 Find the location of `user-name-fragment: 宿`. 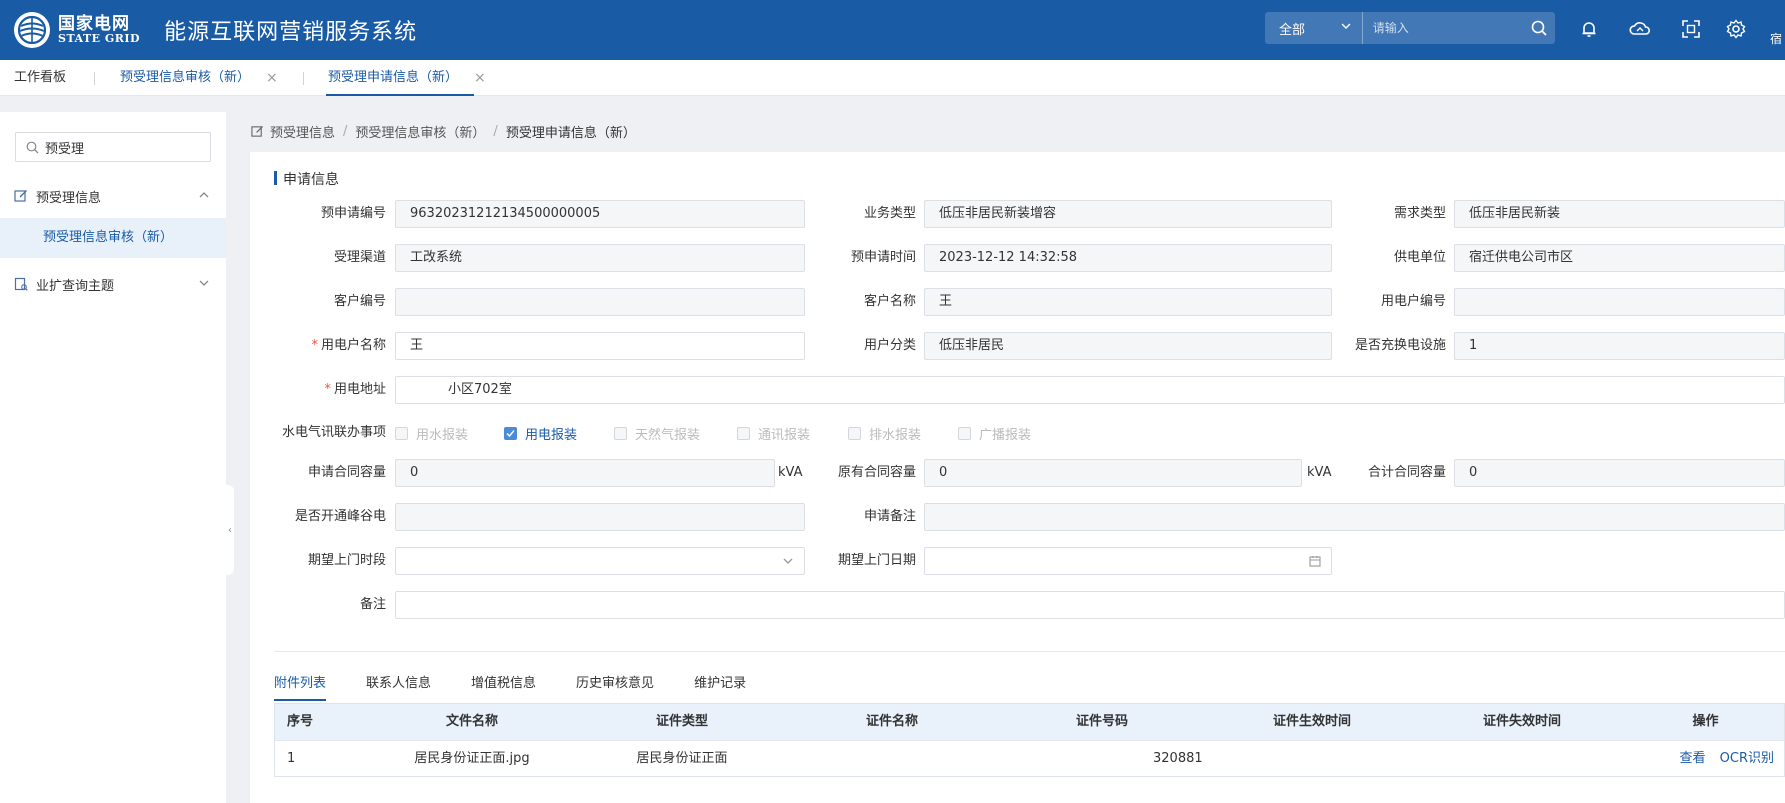

user-name-fragment: 宿 is located at coordinates (1776, 38).